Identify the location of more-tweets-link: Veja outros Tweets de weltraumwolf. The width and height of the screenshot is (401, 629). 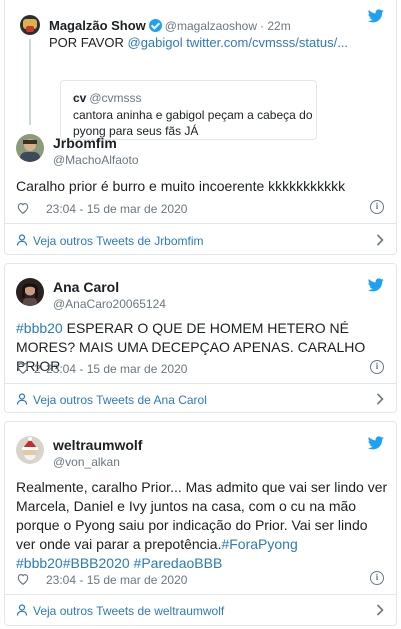
(201, 611).